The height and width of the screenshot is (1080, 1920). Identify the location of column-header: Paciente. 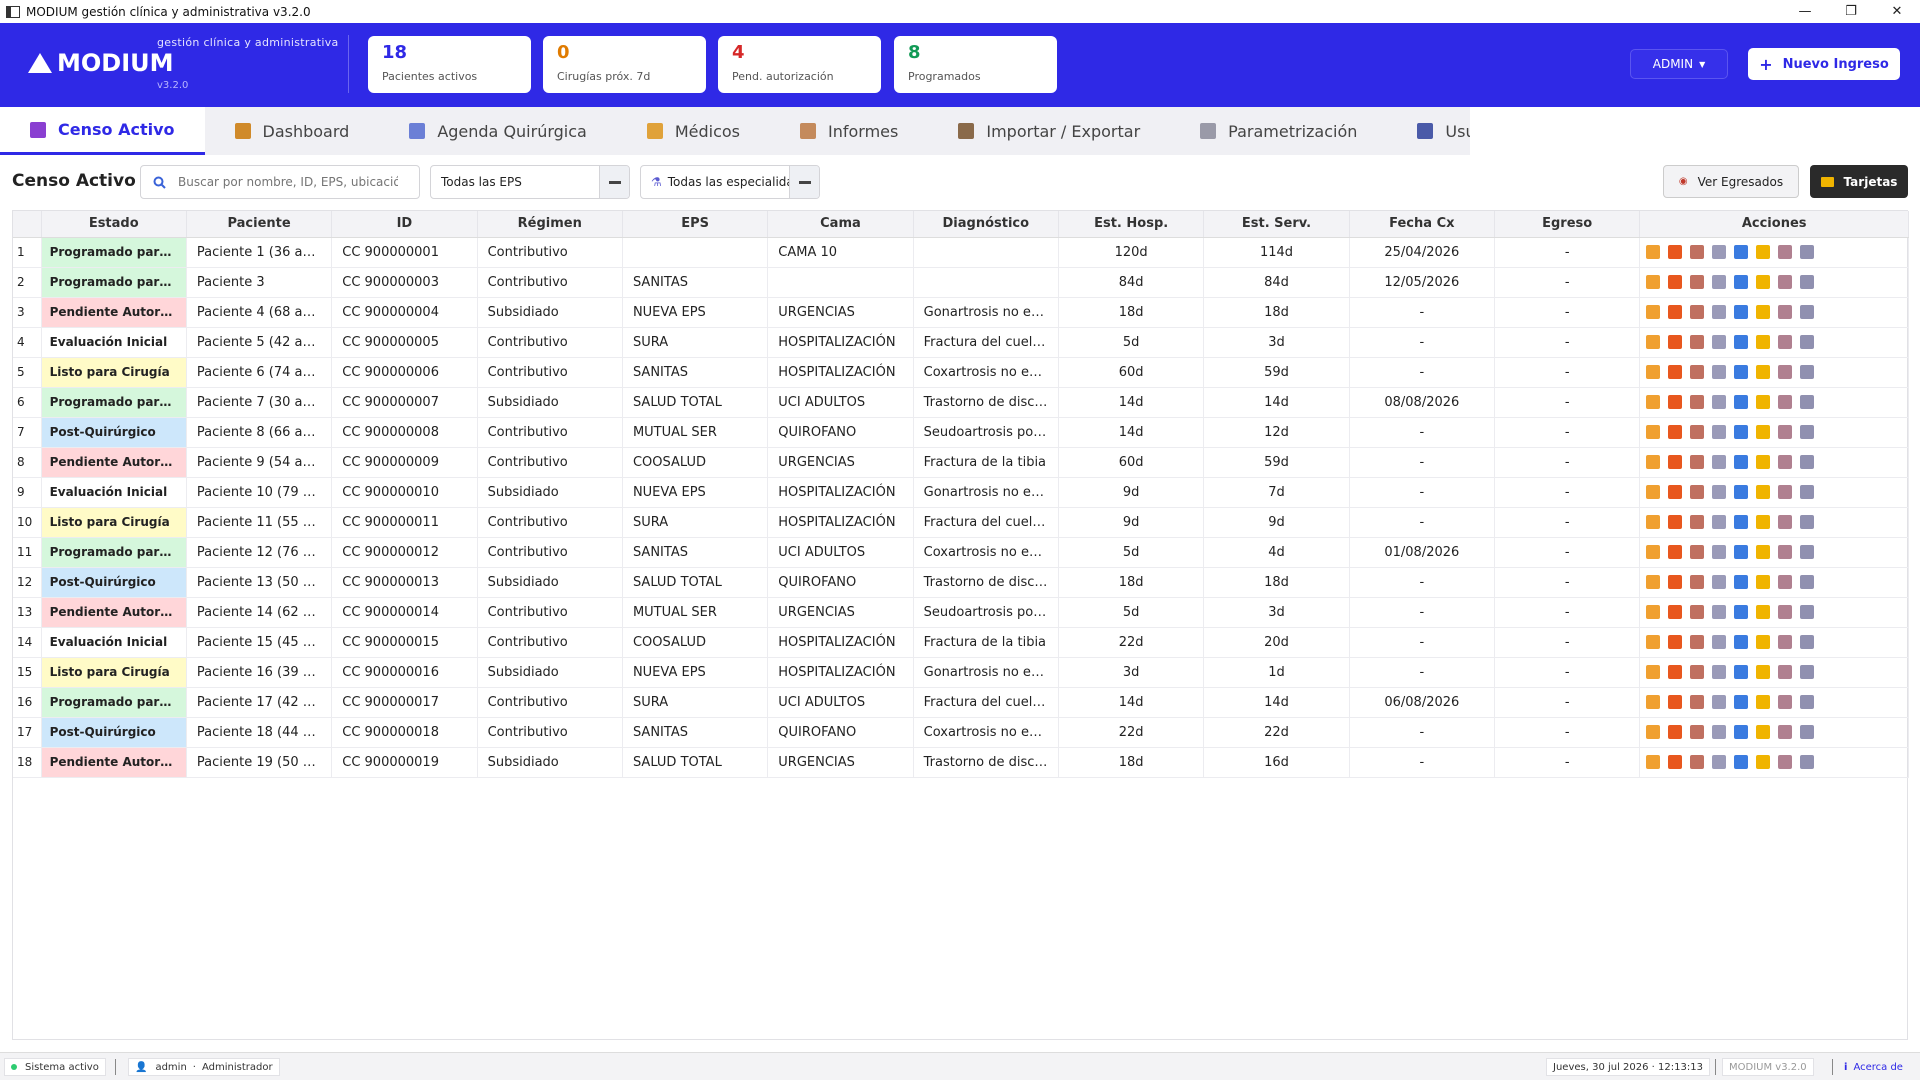
(259, 224).